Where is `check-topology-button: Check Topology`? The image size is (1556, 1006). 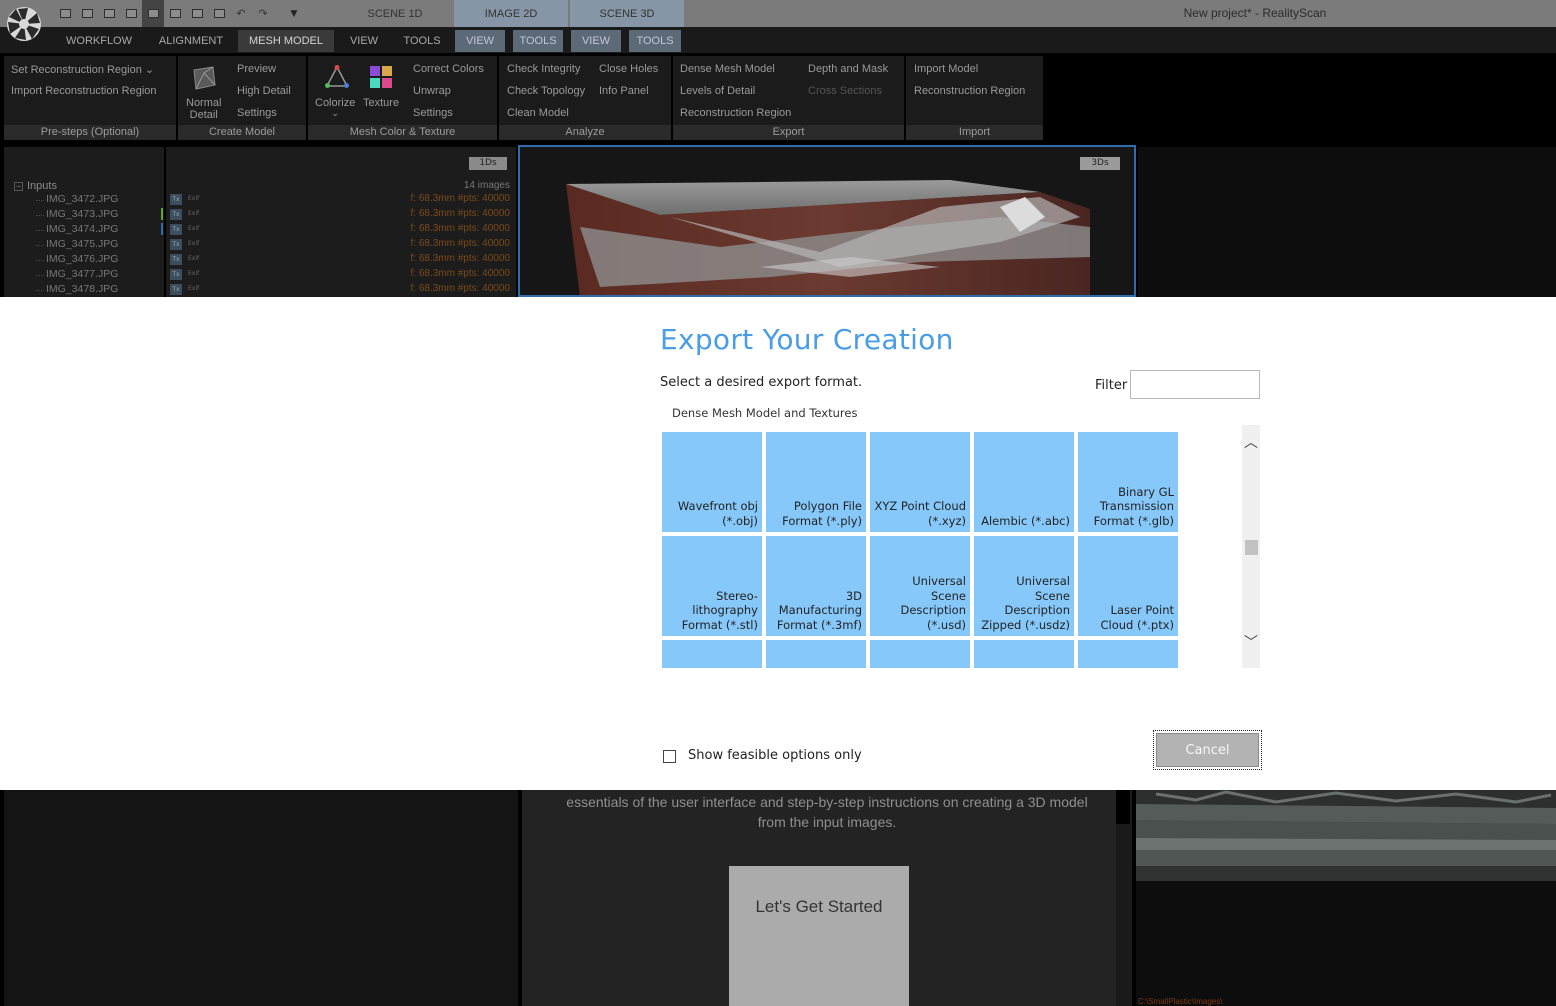
check-topology-button: Check Topology is located at coordinates (546, 91).